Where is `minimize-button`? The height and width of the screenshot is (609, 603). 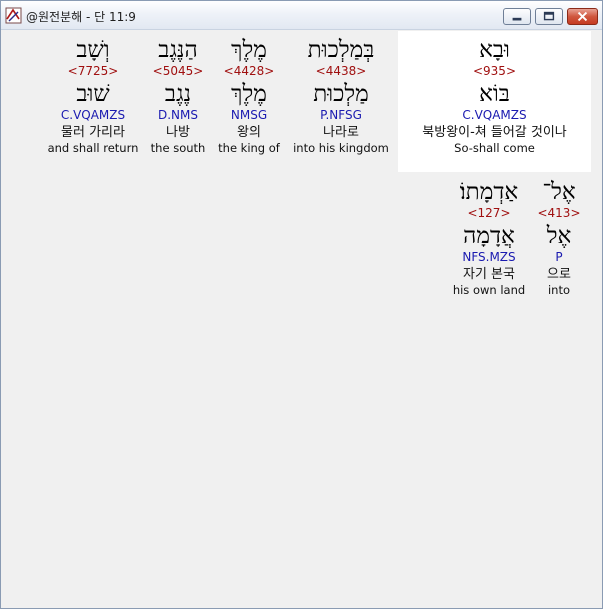
minimize-button is located at coordinates (517, 16).